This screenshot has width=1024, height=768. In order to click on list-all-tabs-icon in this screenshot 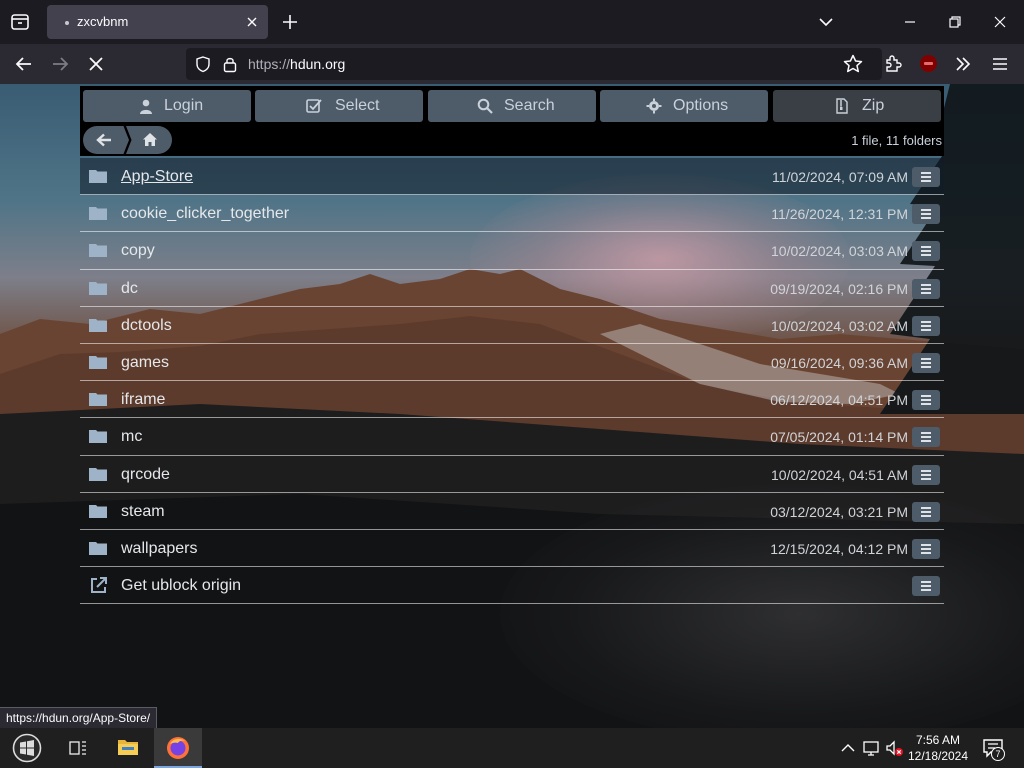, I will do `click(826, 22)`.